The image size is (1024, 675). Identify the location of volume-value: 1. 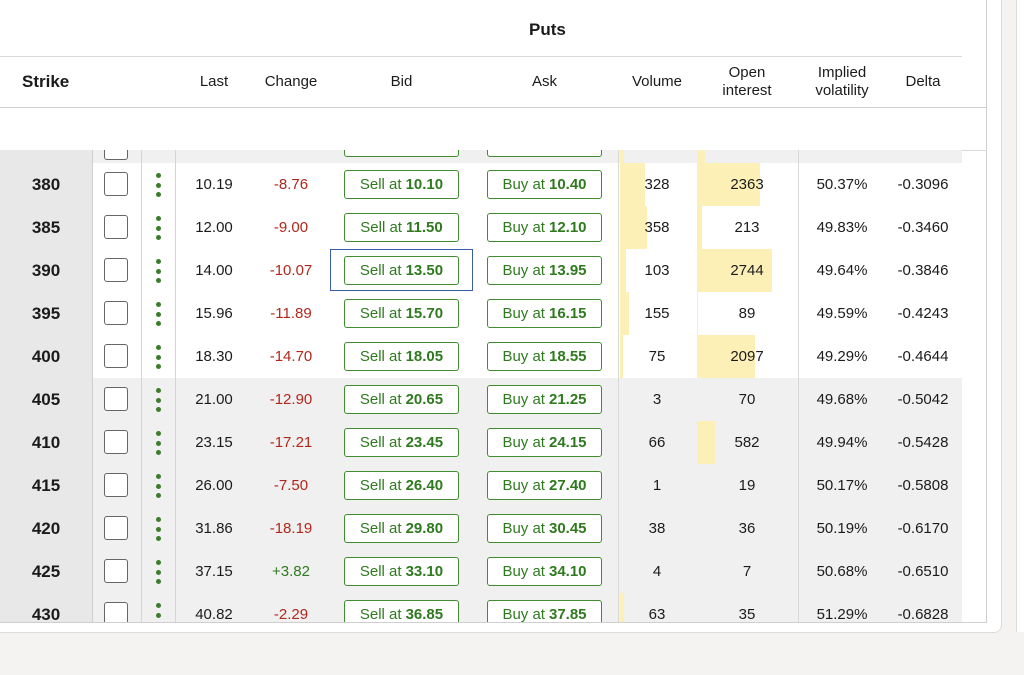
(657, 485).